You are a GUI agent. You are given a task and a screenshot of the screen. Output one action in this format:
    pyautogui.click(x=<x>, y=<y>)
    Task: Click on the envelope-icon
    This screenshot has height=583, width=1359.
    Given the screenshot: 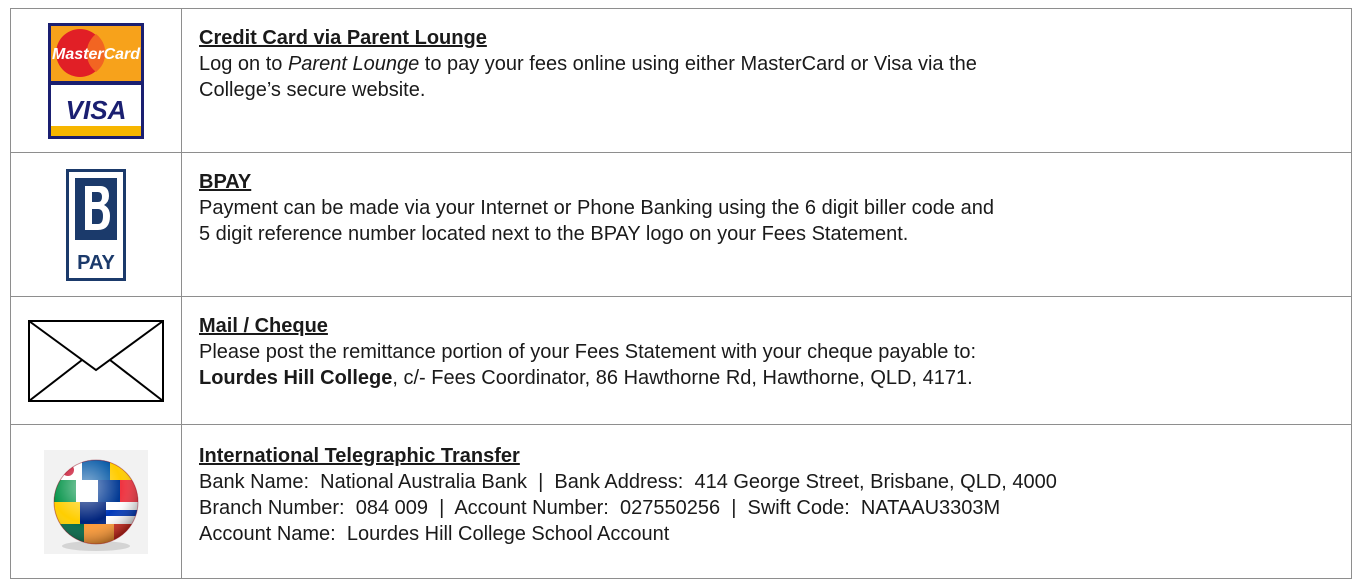 What is the action you would take?
    pyautogui.click(x=96, y=360)
    